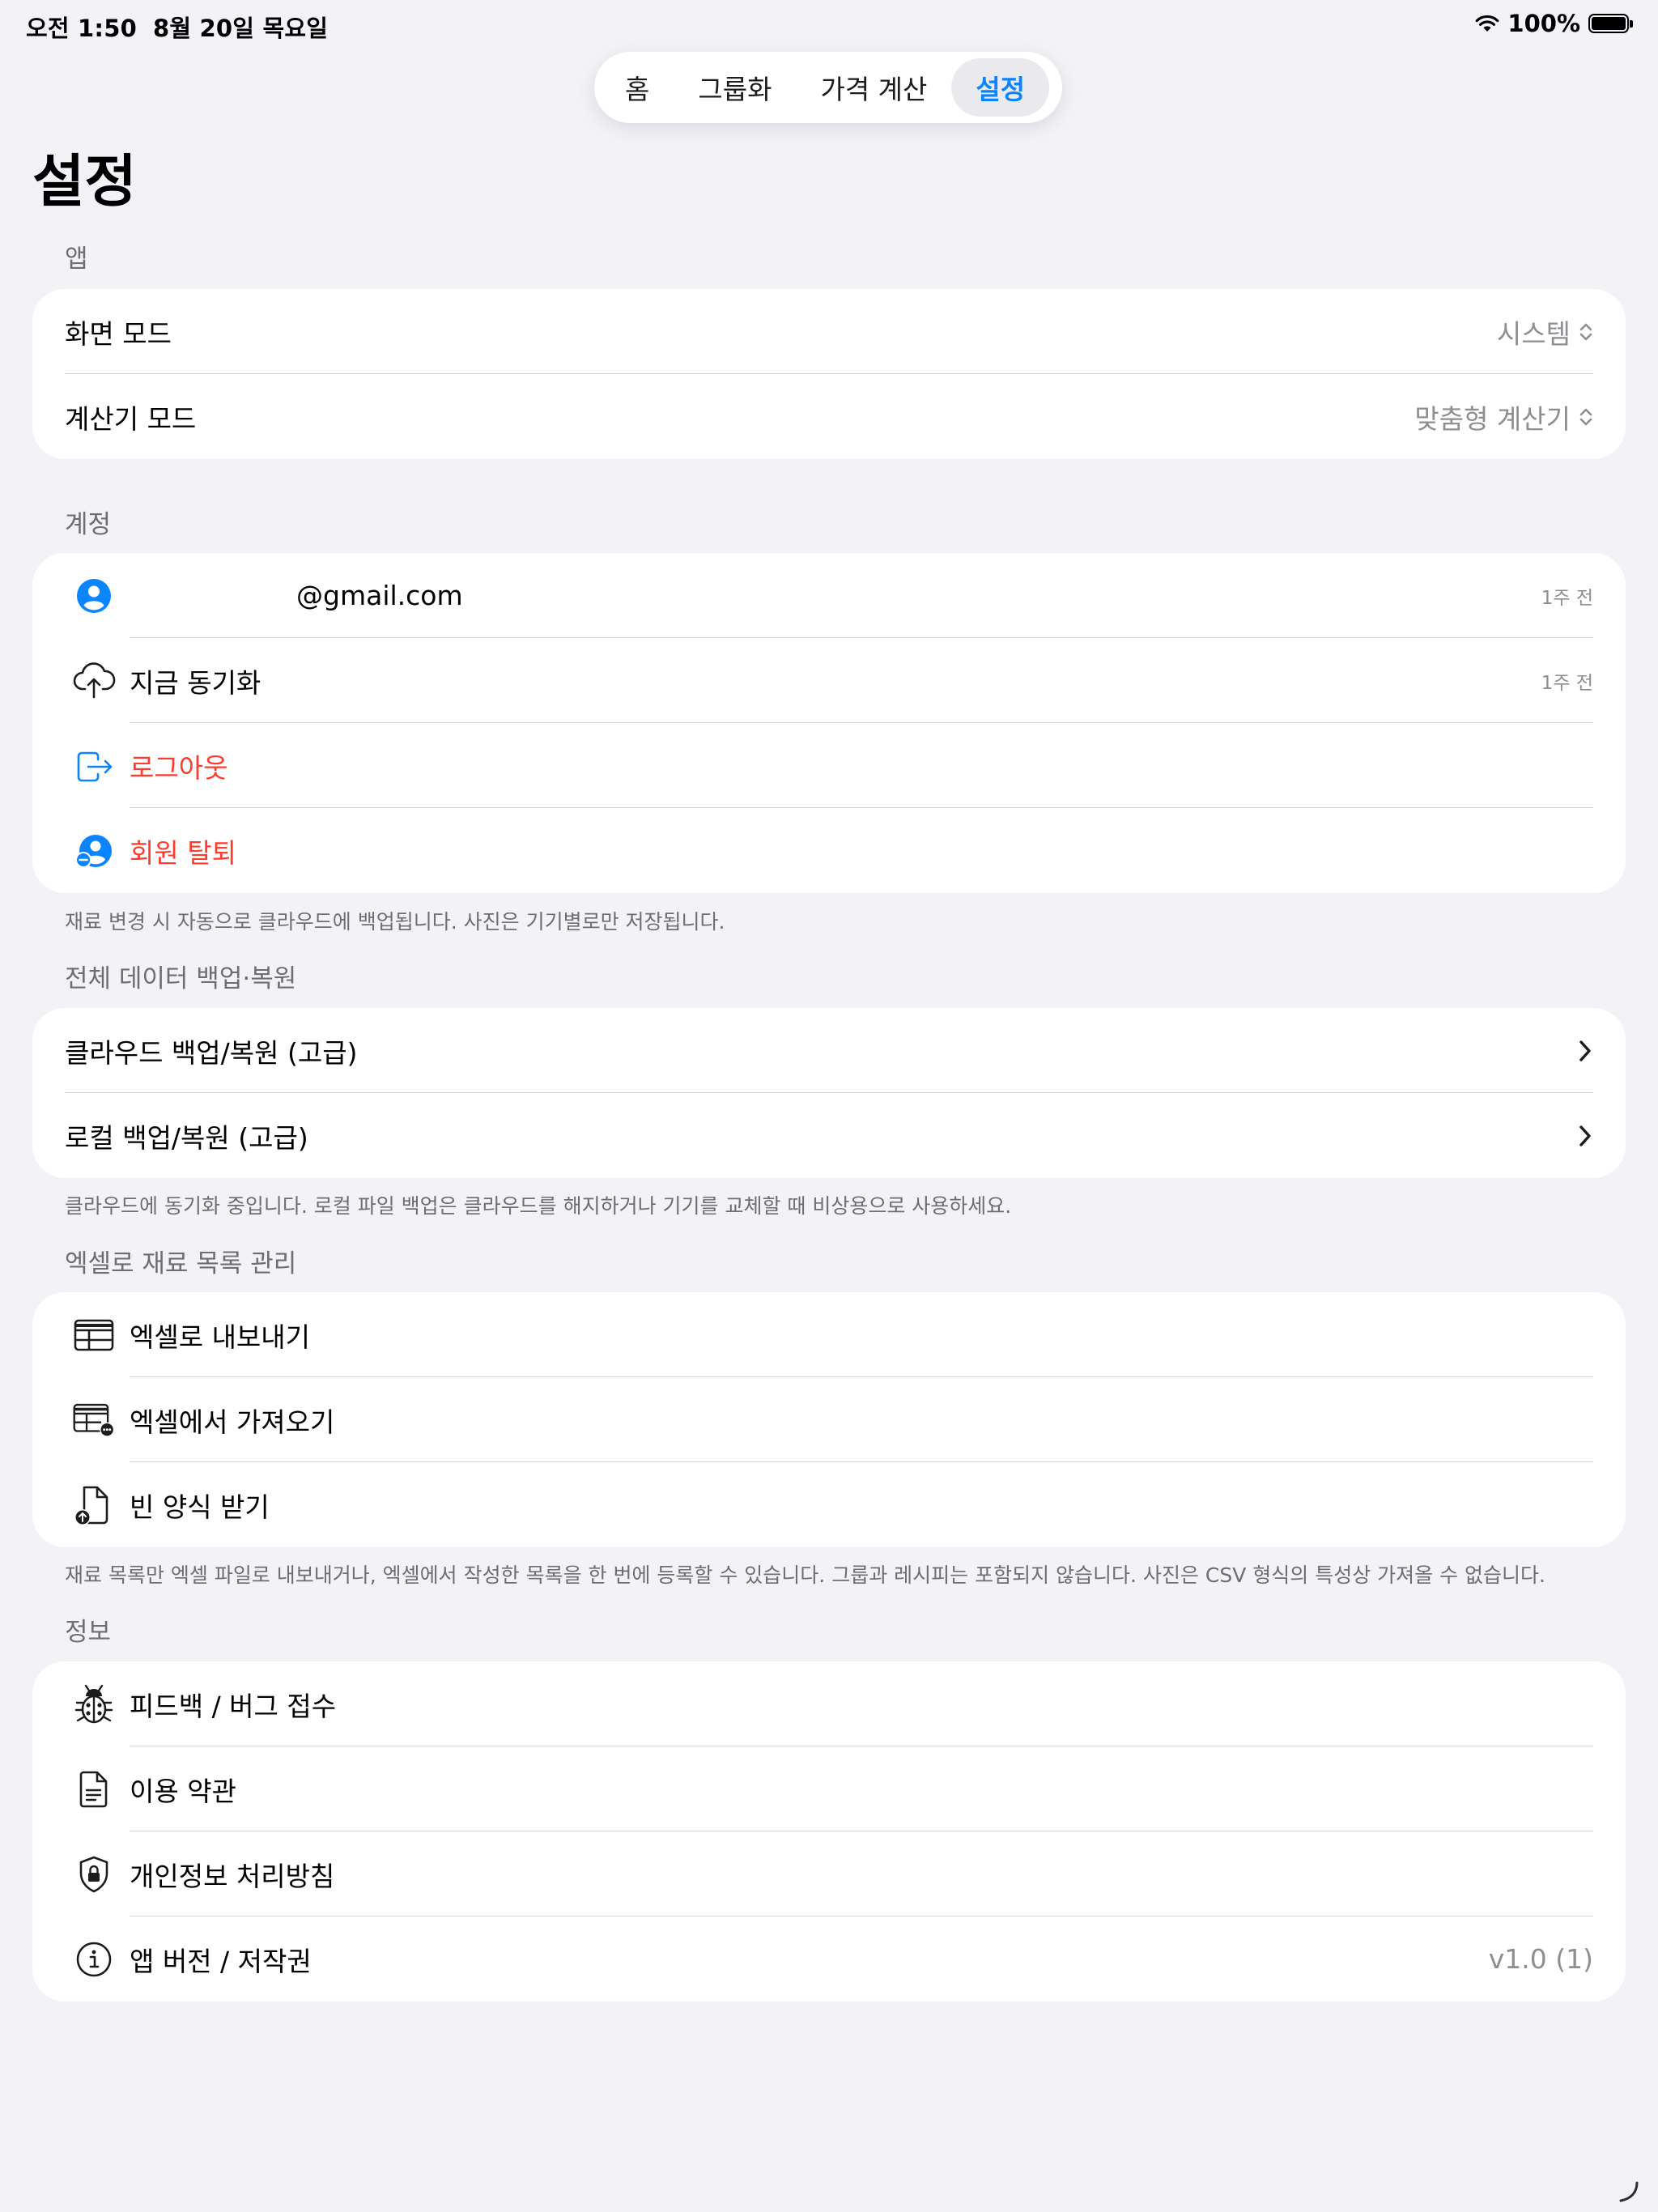  Describe the element at coordinates (873, 87) in the screenshot. I see `tab-price-calc: 가격 계산` at that location.